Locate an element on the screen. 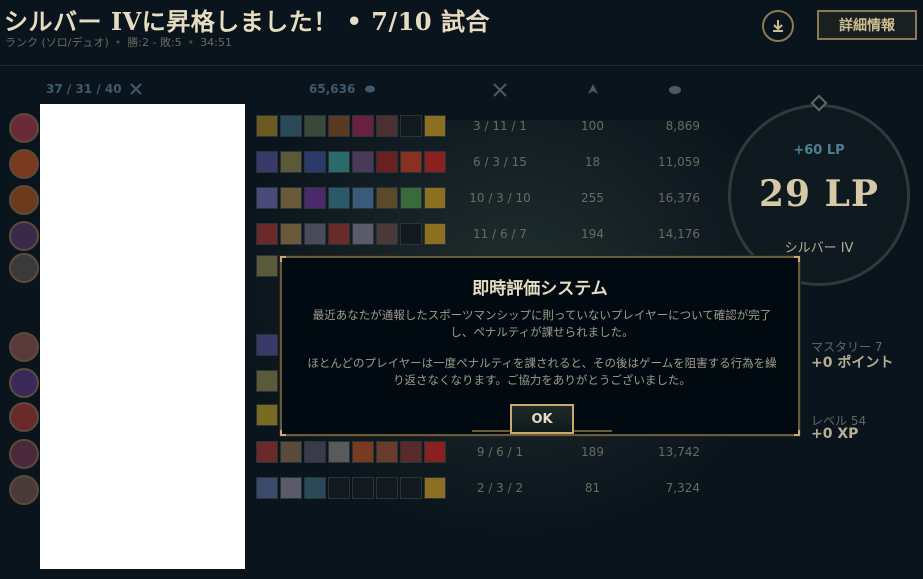 Image resolution: width=923 pixels, height=579 pixels. player-gold: 16,376 is located at coordinates (679, 198).